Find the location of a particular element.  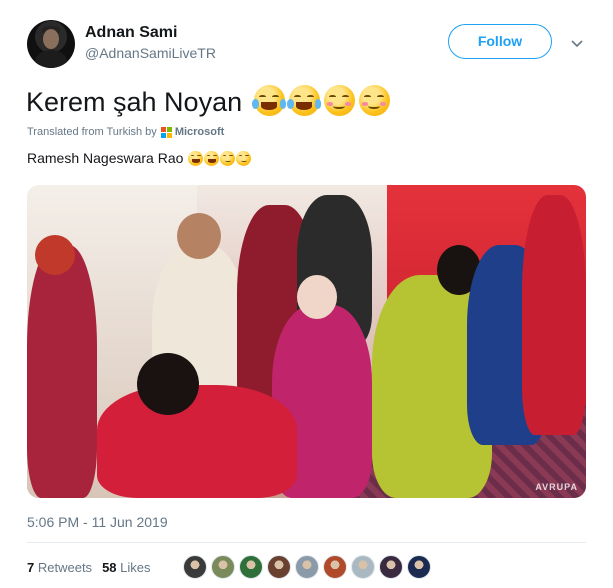

avatar is located at coordinates (51, 44).